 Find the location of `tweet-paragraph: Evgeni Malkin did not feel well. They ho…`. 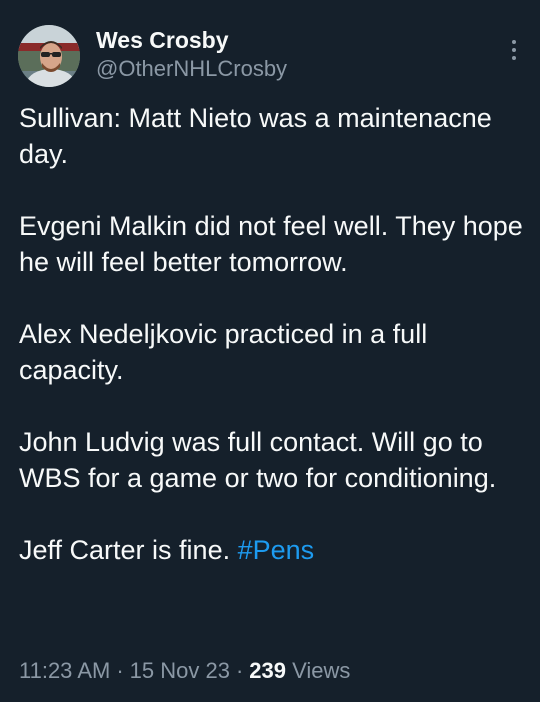

tweet-paragraph: Evgeni Malkin did not feel well. They ho… is located at coordinates (271, 244).